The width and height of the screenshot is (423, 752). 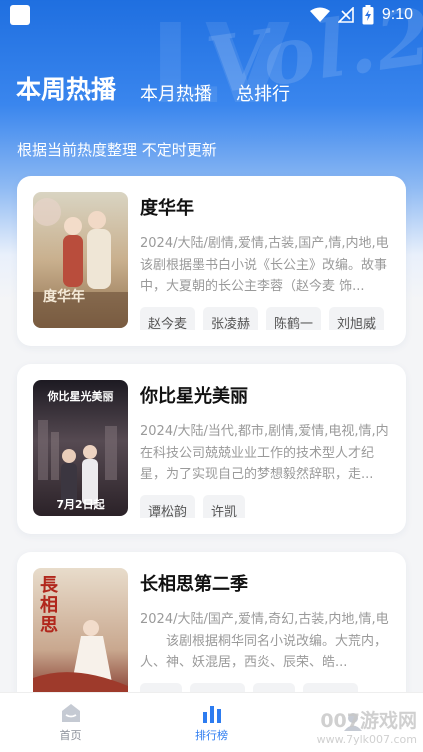 What do you see at coordinates (368, 721) in the screenshot?
I see `watermark-main: 007游戏网` at bounding box center [368, 721].